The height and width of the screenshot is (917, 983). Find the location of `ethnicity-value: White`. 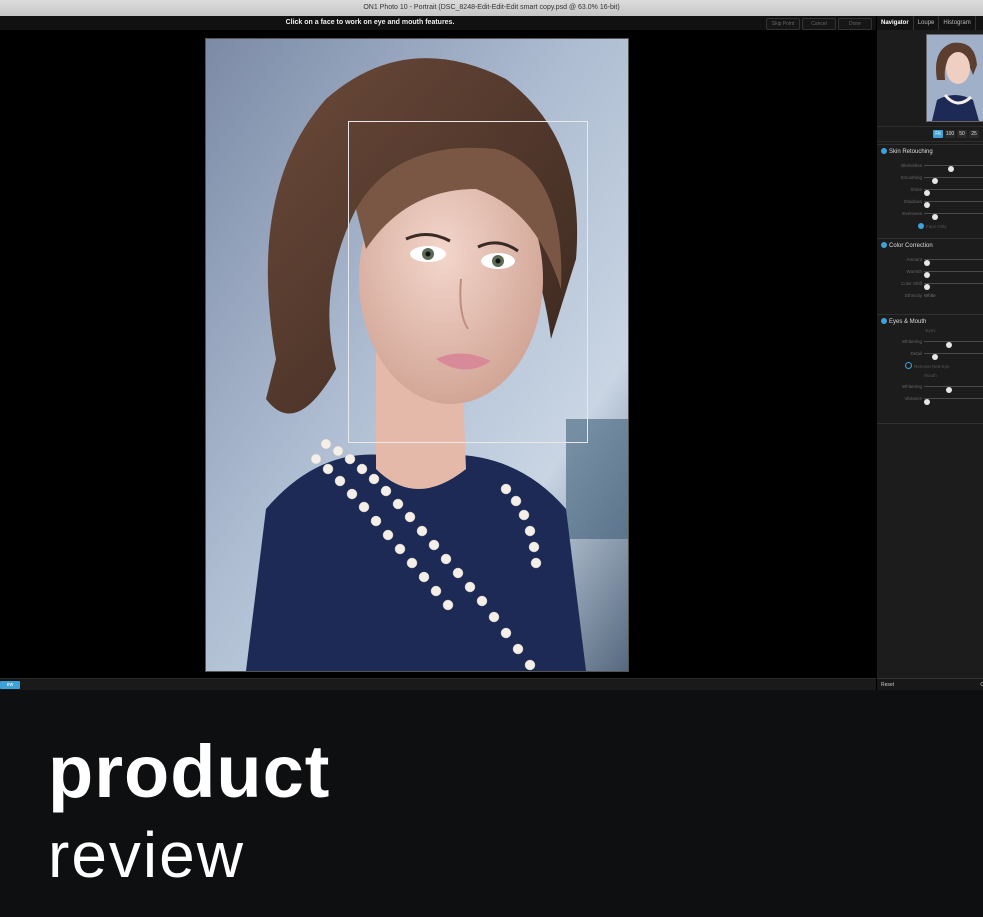

ethnicity-value: White is located at coordinates (930, 295).